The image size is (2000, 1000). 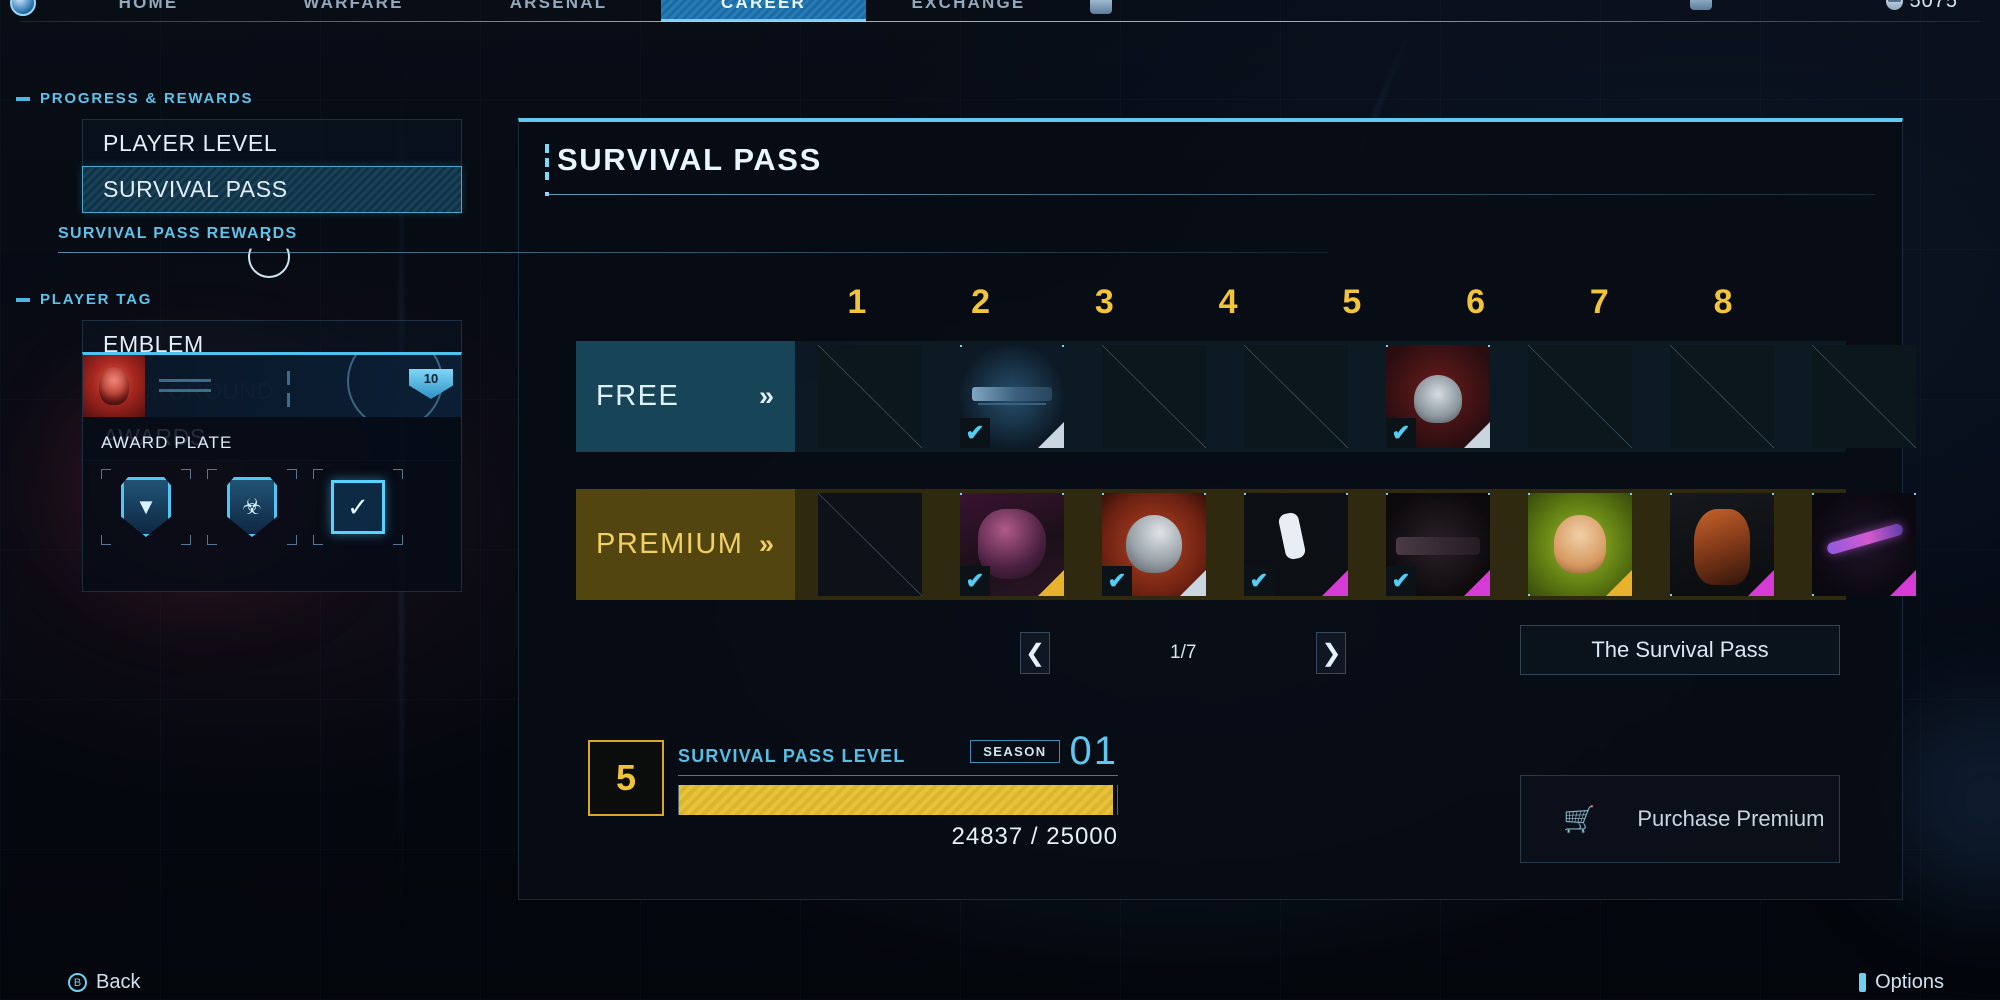 I want to click on nav-tab-arsenal: ARSENAL, so click(x=558, y=11).